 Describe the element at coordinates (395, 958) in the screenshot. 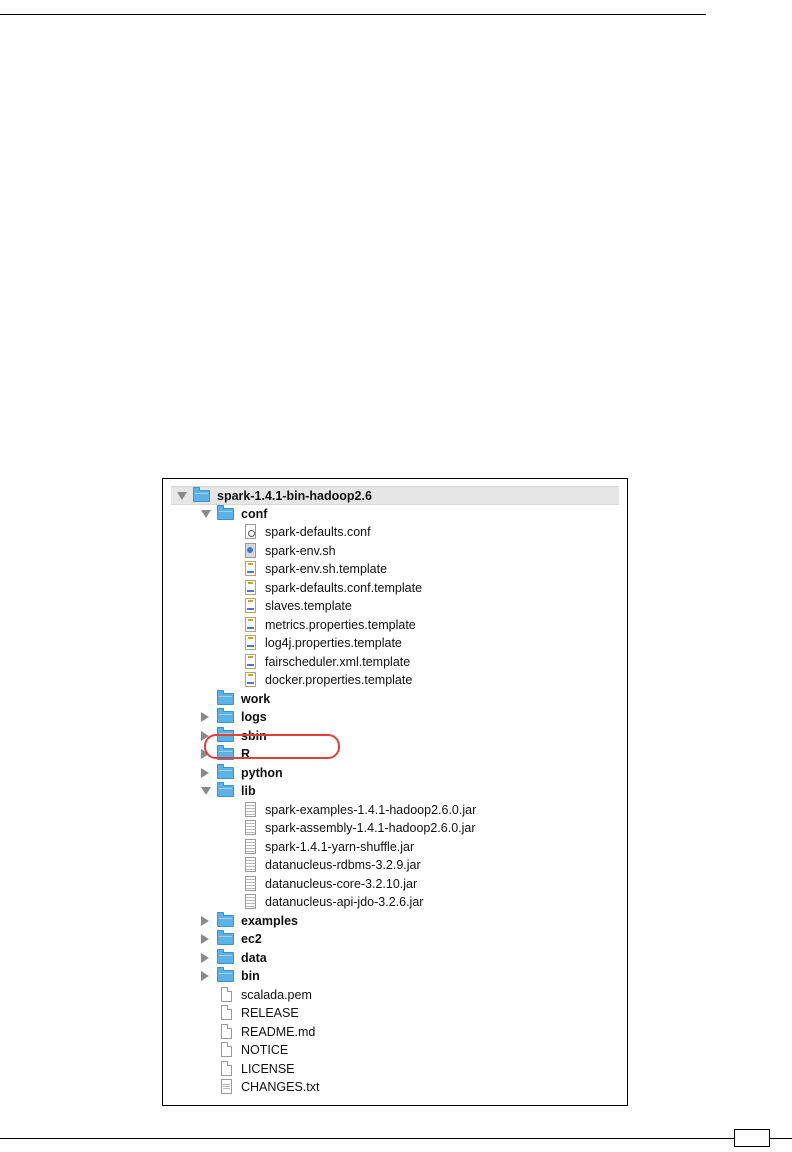

I see `folder-row-data: data` at that location.